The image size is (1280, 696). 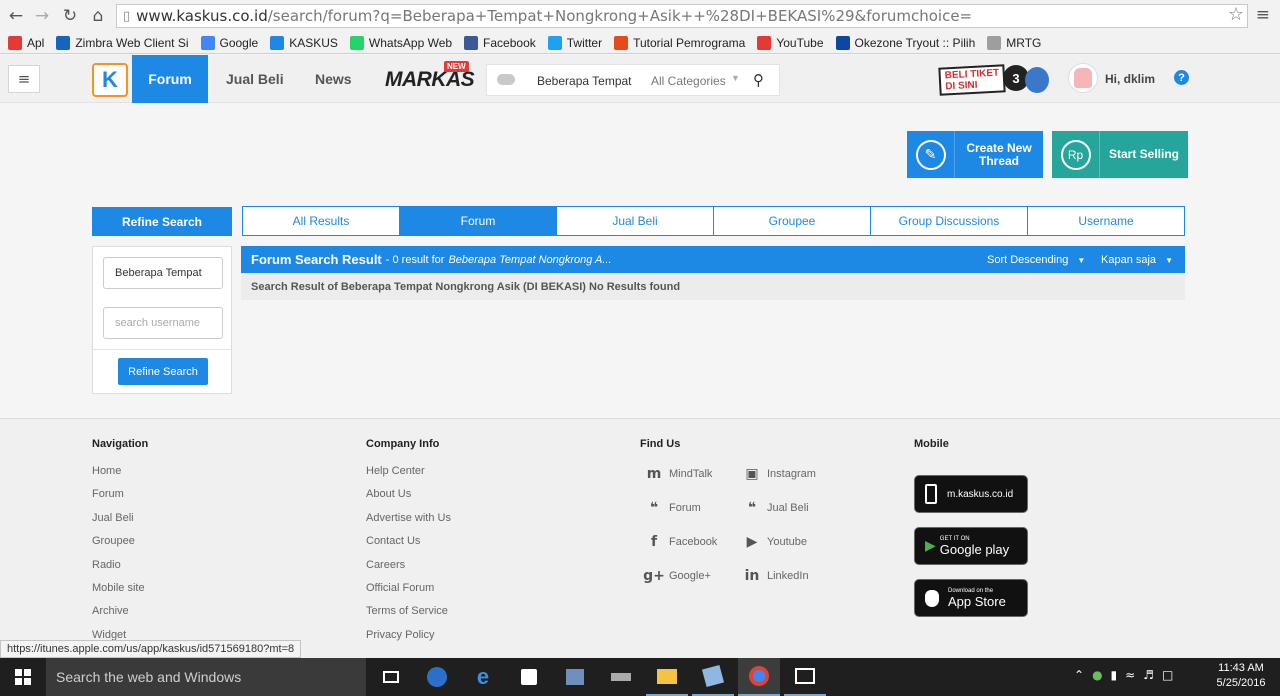 What do you see at coordinates (403, 444) in the screenshot?
I see `footer-heading: Company Info` at bounding box center [403, 444].